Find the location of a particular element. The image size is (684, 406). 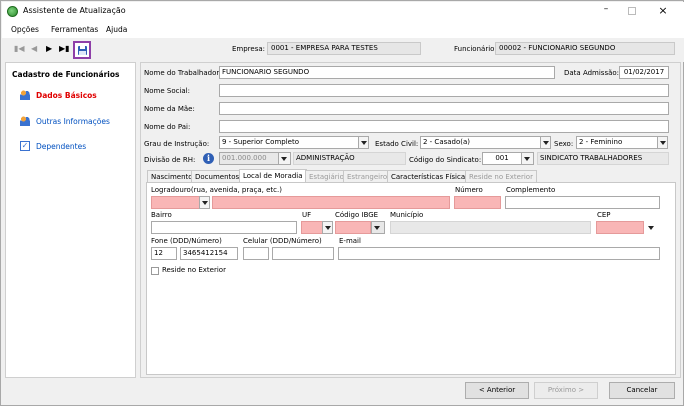

logradouro-label: Logradouro(rua, avenida, praça, etc.) is located at coordinates (216, 190).